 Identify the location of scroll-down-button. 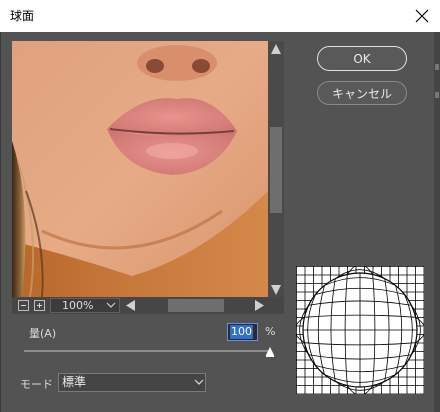
(276, 290).